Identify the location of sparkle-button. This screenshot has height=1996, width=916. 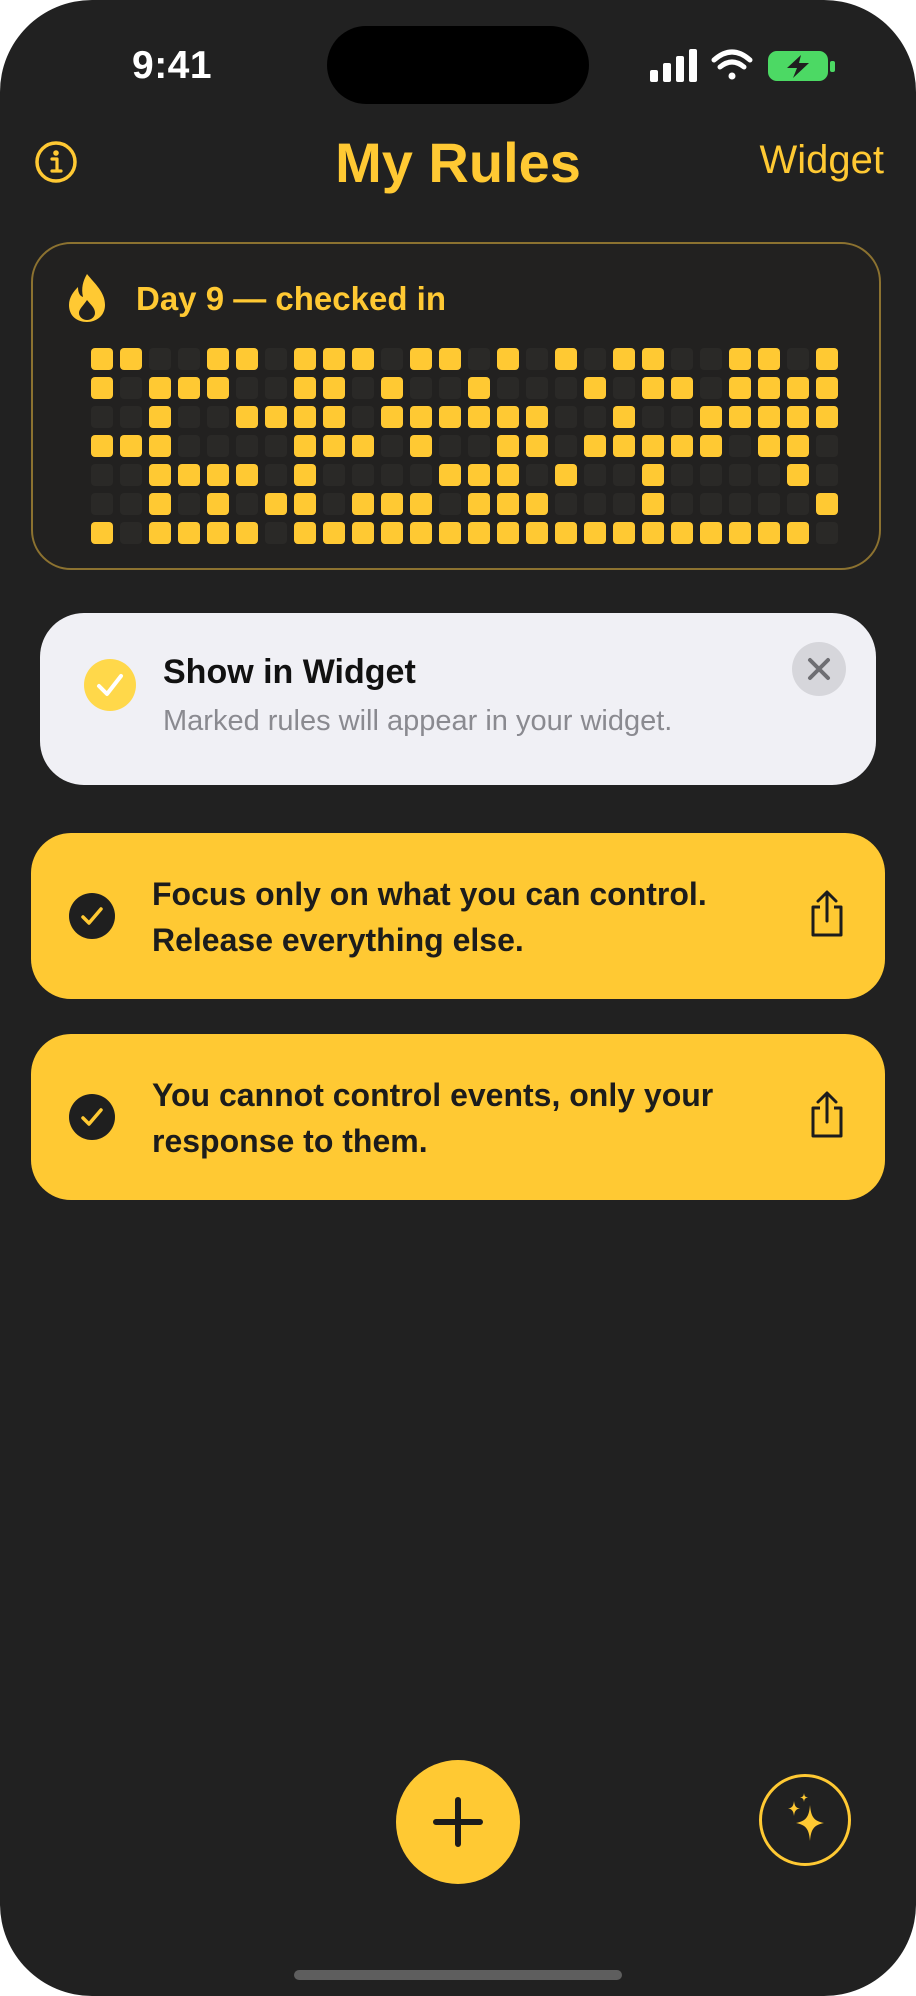
(805, 1820).